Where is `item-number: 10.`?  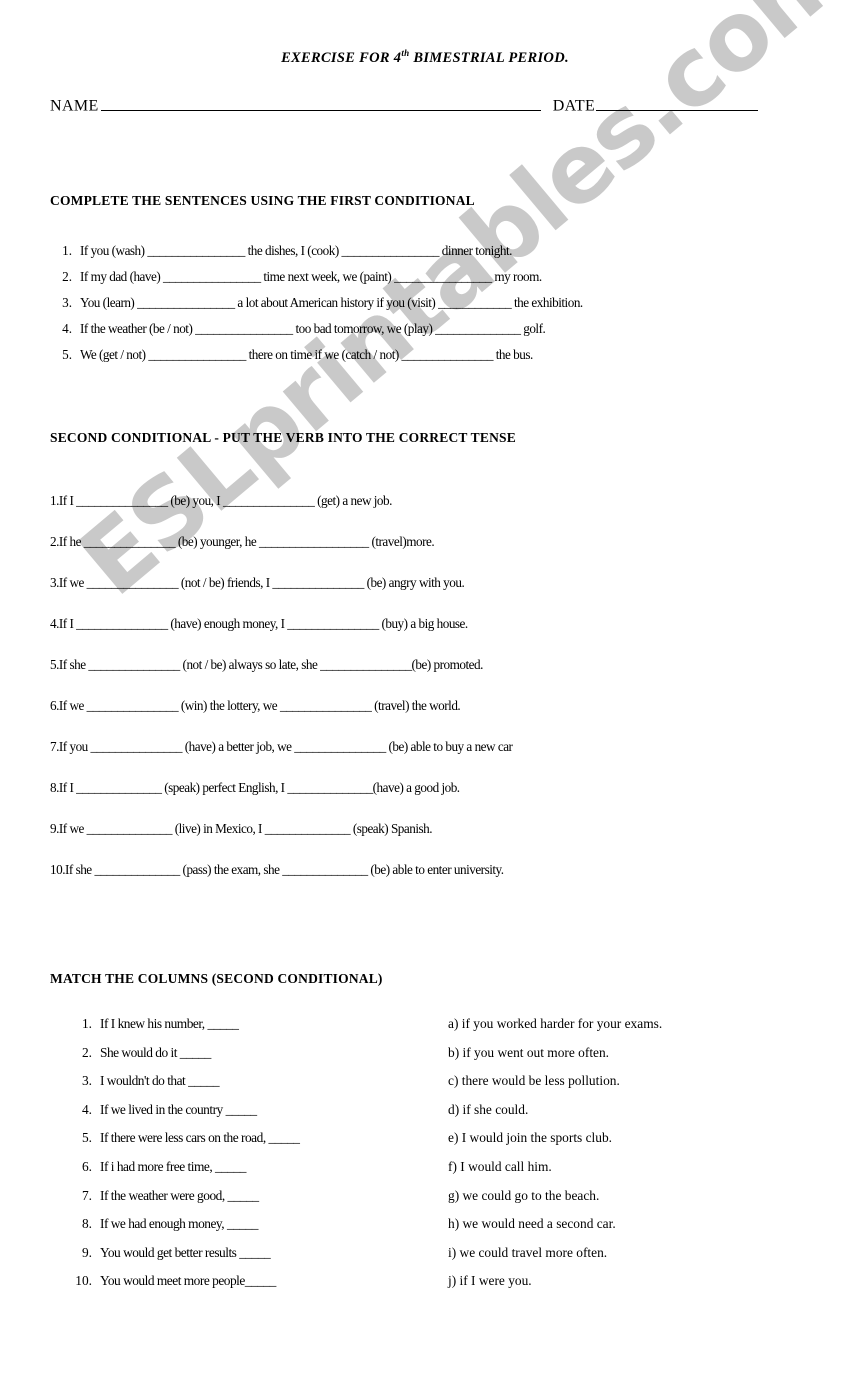 item-number: 10. is located at coordinates (83, 1281).